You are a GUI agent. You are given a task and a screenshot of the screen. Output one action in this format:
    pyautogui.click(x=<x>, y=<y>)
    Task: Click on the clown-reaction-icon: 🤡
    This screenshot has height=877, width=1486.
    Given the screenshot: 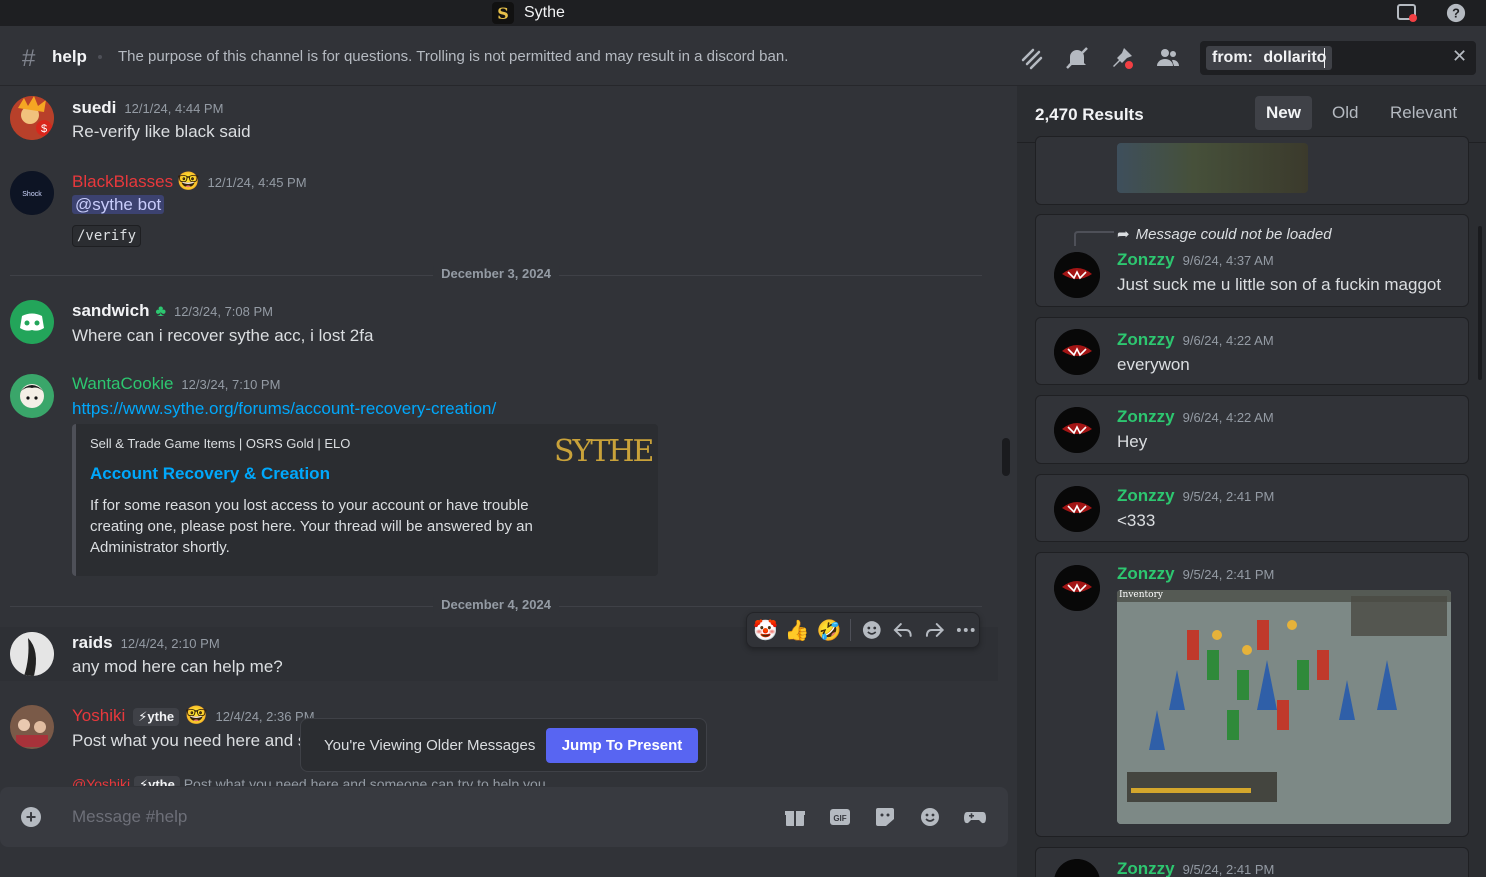 What is the action you would take?
    pyautogui.click(x=766, y=630)
    